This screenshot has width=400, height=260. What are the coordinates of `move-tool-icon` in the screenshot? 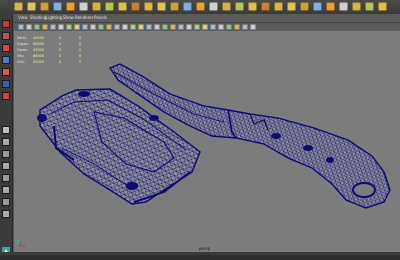 It's located at (6, 60).